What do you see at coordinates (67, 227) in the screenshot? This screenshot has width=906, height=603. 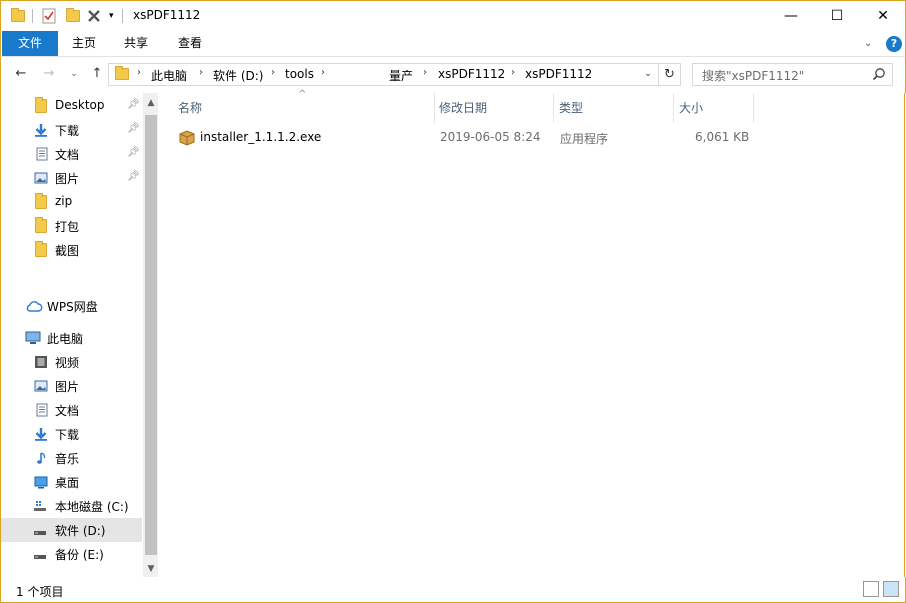 I see `nav-label: 打包` at bounding box center [67, 227].